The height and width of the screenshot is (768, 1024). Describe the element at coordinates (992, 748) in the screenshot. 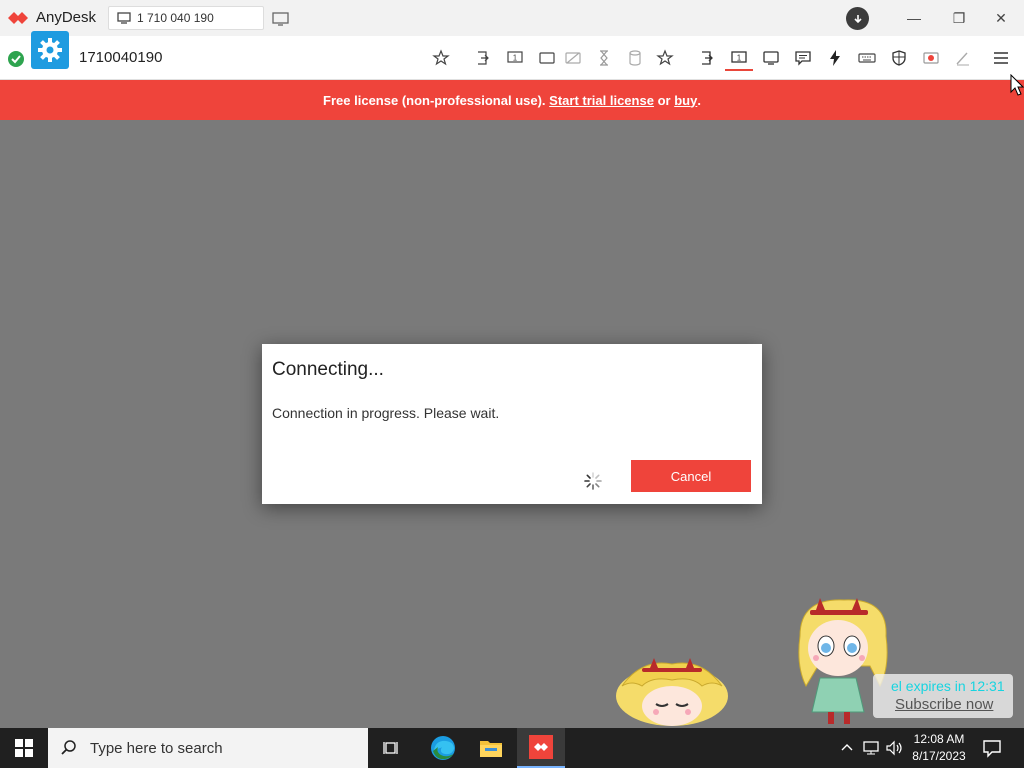

I see `notification-icon` at that location.